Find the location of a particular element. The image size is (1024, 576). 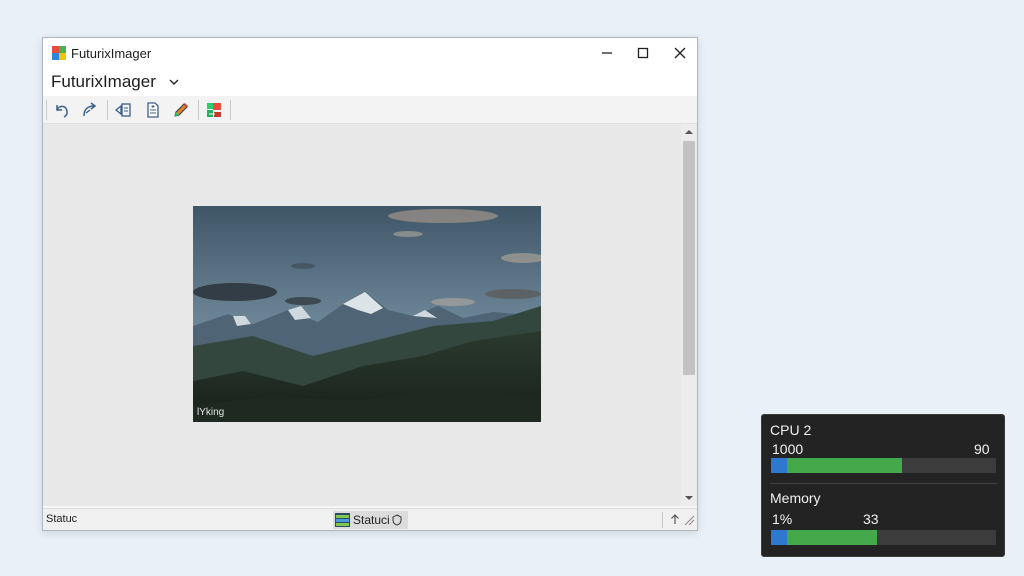

memory-bar-accent is located at coordinates (779, 537).